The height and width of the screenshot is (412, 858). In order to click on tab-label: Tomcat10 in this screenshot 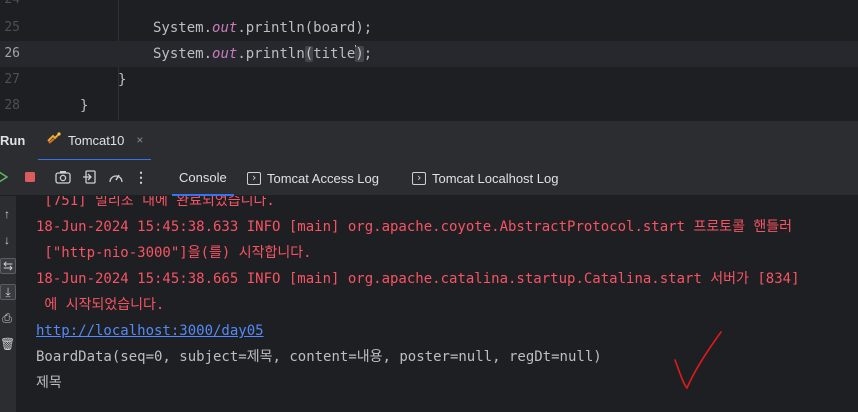, I will do `click(96, 140)`.